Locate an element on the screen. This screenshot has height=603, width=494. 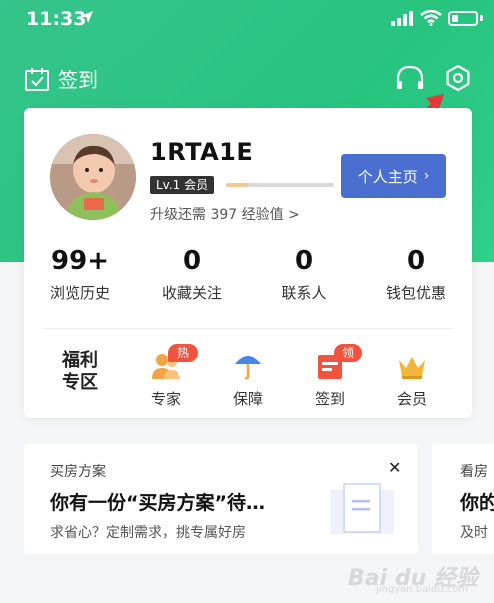
chevron-right-icon: › is located at coordinates (426, 176).